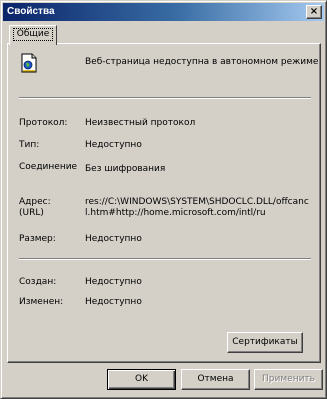 This screenshot has width=327, height=399. Describe the element at coordinates (38, 282) in the screenshot. I see `created-label: Создан:` at that location.